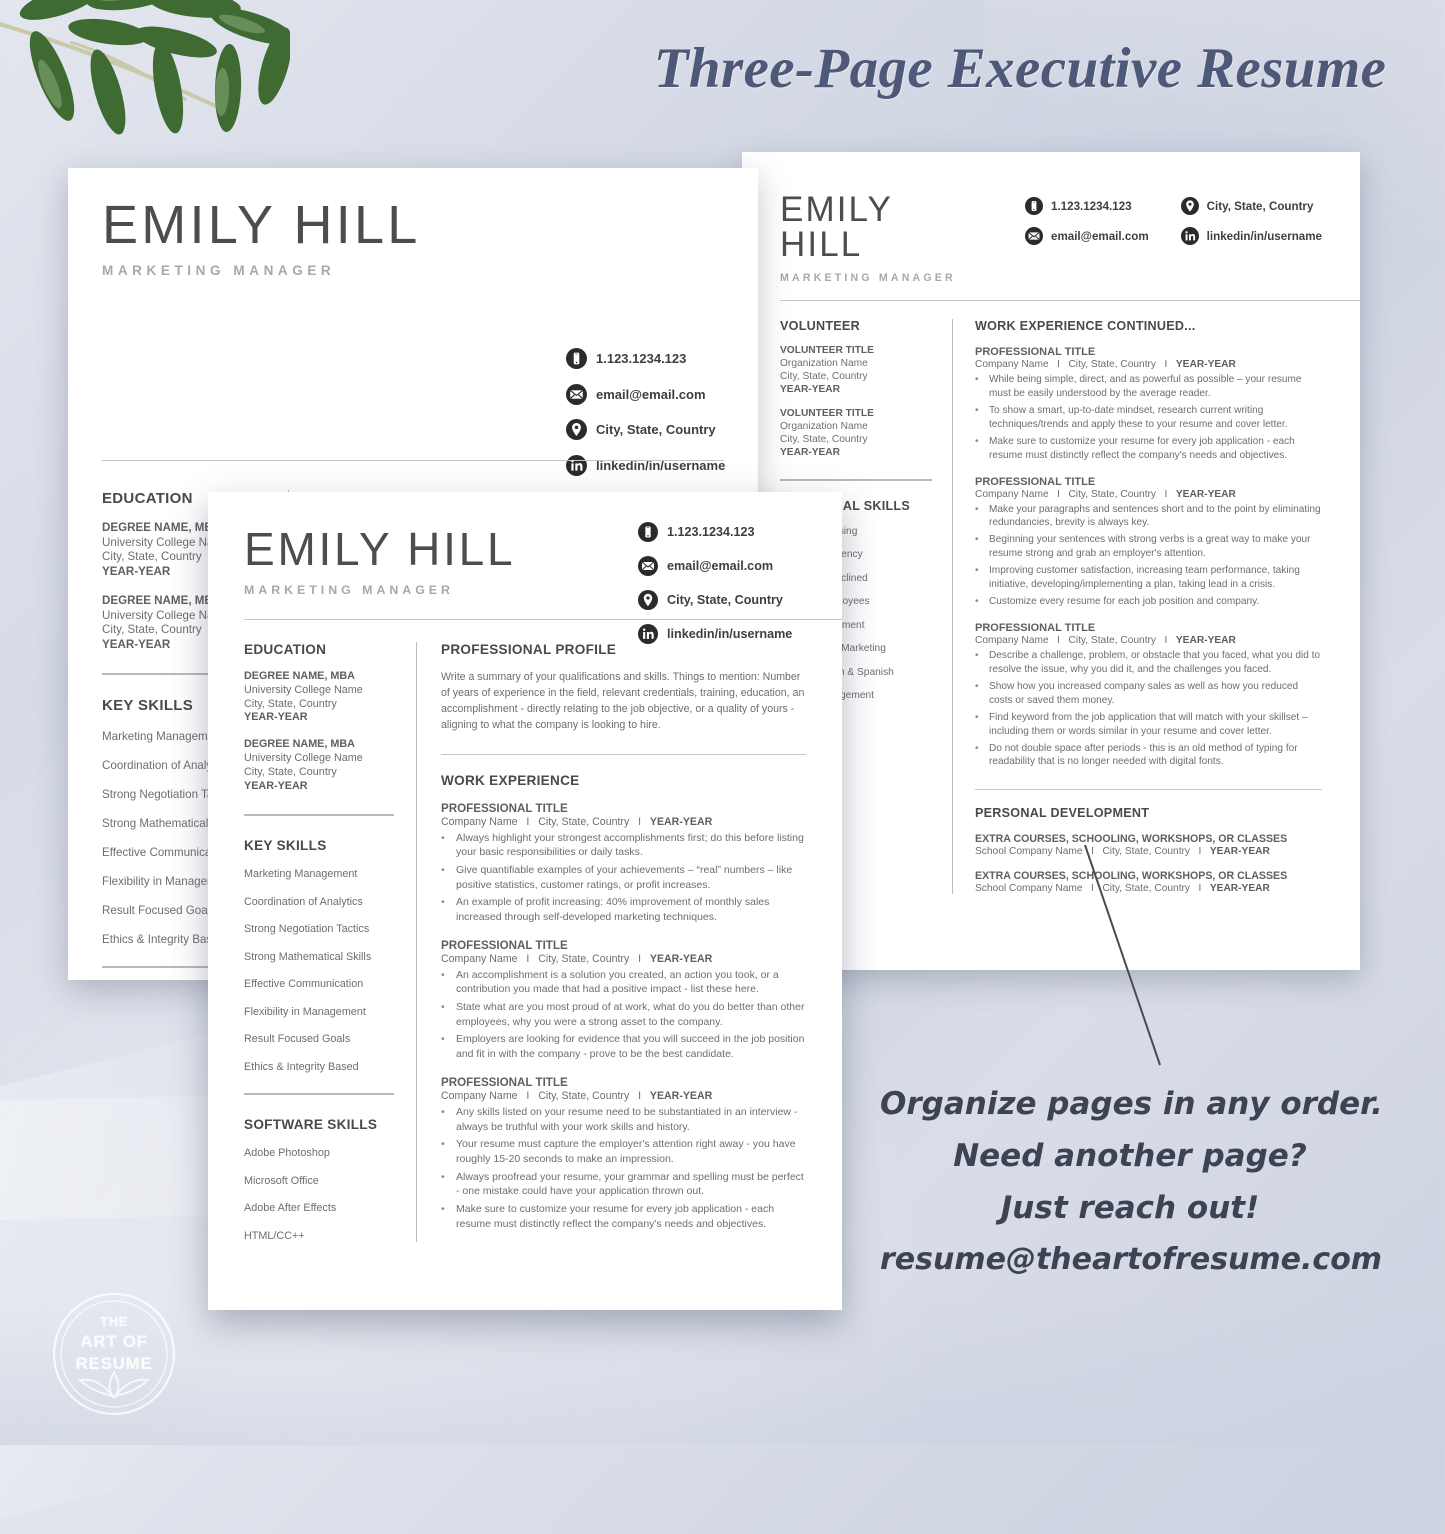 The image size is (1445, 1534). What do you see at coordinates (836, 227) in the screenshot?
I see `resume-name-p2: EMILY HILL` at bounding box center [836, 227].